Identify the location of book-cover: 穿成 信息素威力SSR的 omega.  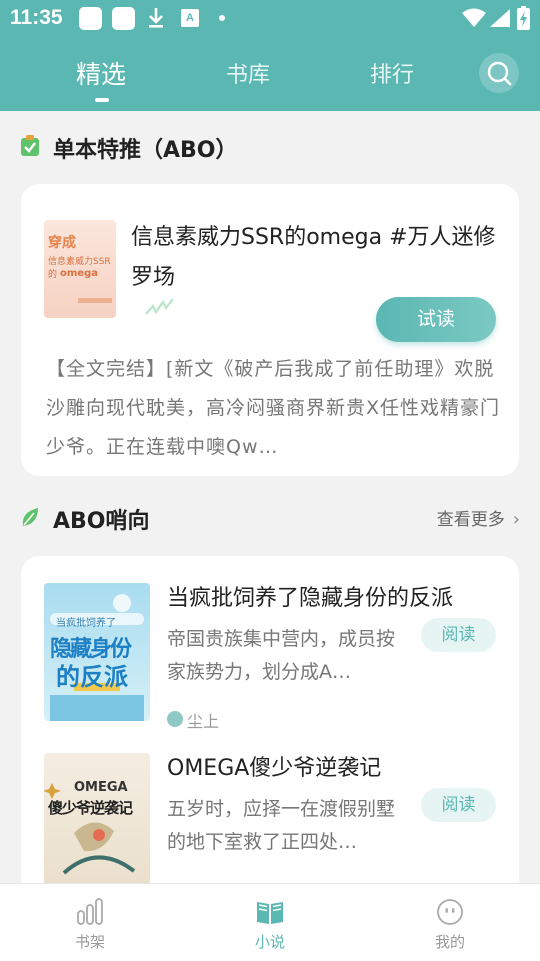
(80, 269).